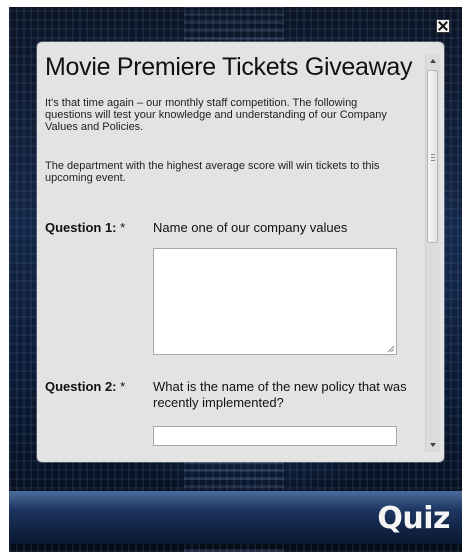 The width and height of the screenshot is (470, 552). Describe the element at coordinates (433, 445) in the screenshot. I see `scroll-down-arrow-icon` at that location.